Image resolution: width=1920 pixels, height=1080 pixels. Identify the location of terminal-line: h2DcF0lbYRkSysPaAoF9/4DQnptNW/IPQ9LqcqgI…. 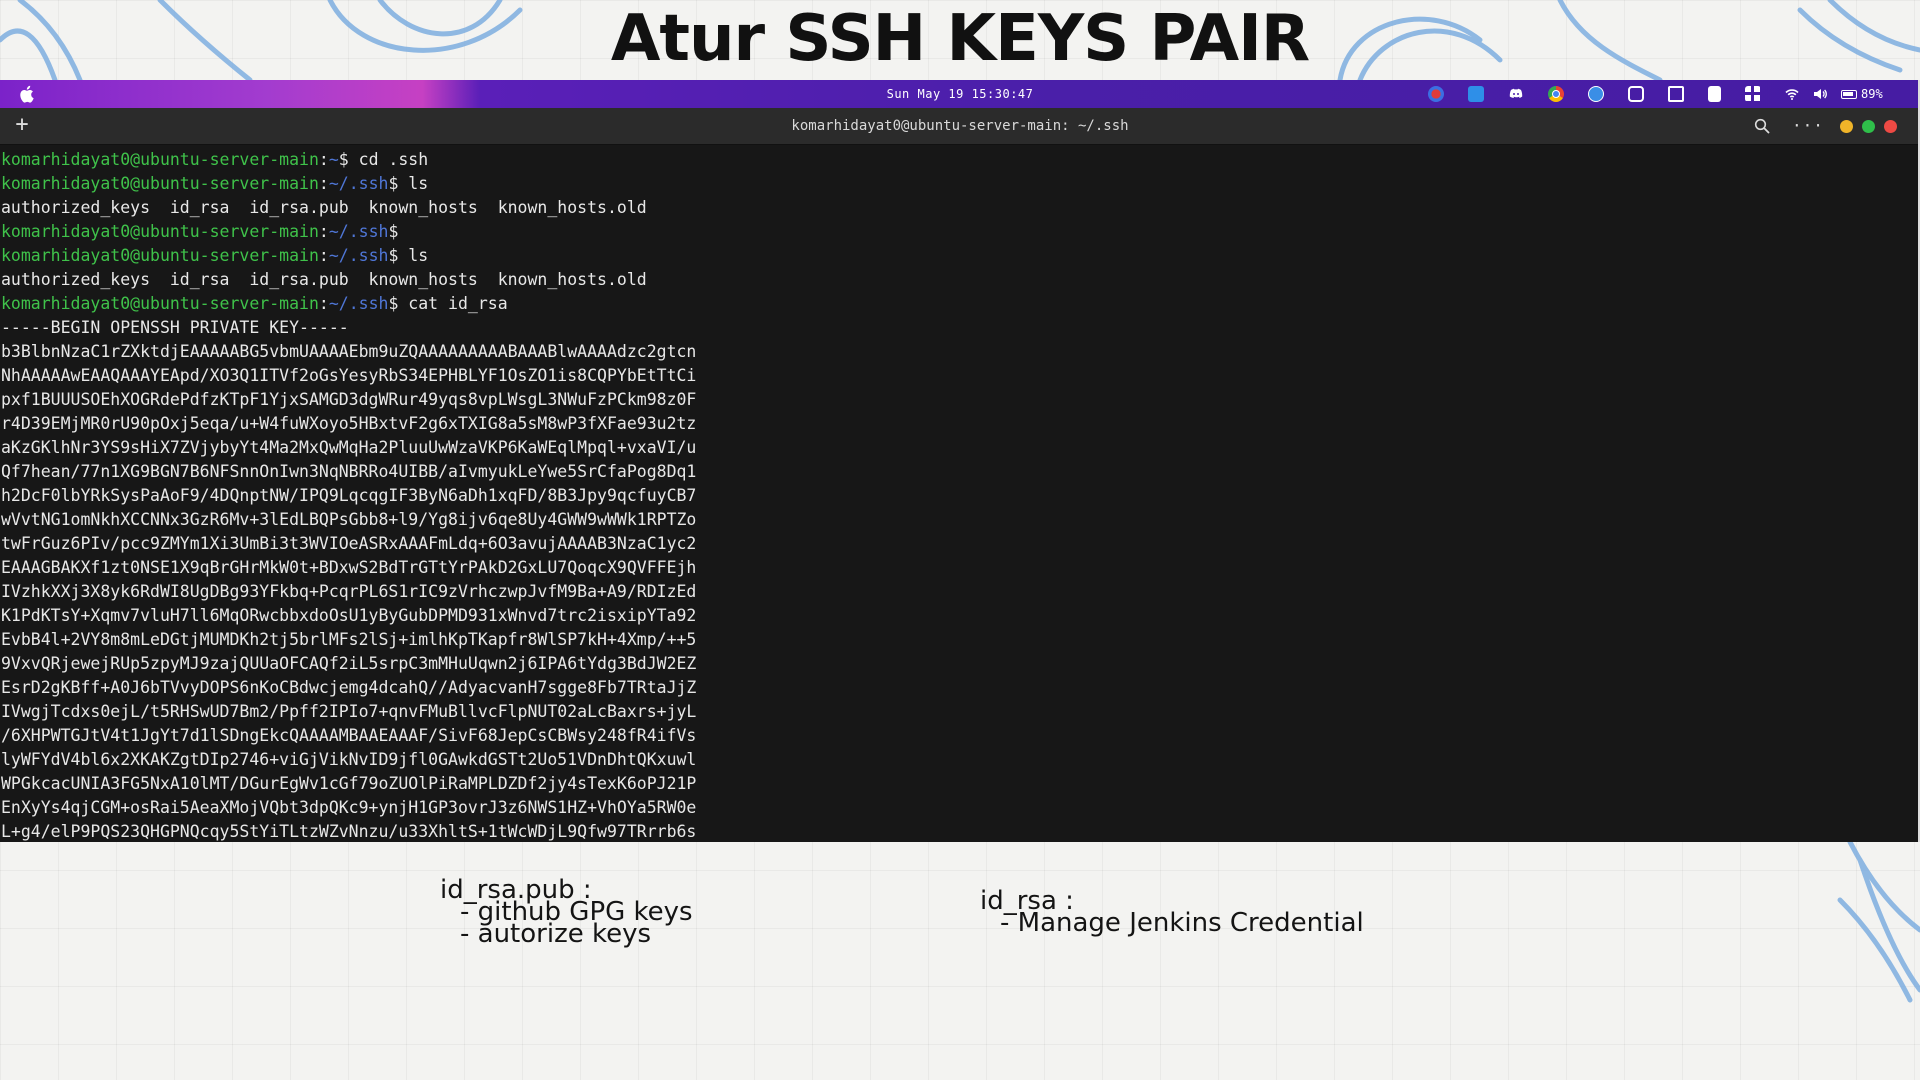
(951, 496).